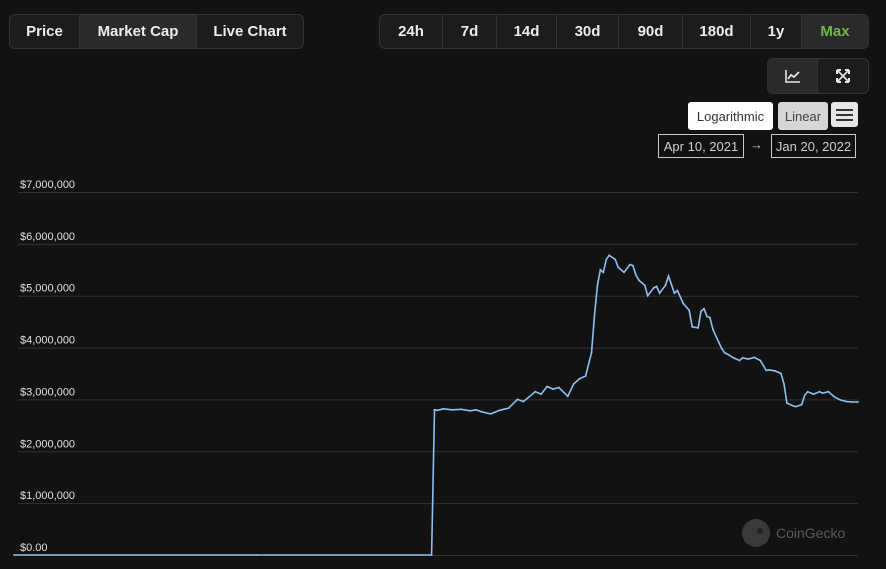  What do you see at coordinates (776, 31) in the screenshot?
I see `range-1y: 1y` at bounding box center [776, 31].